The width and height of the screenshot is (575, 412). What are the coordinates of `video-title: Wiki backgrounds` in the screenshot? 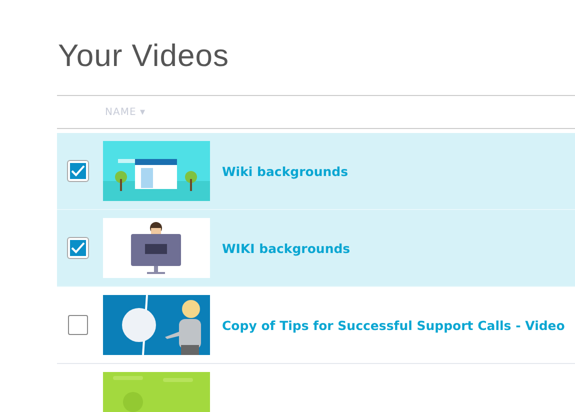 It's located at (285, 171).